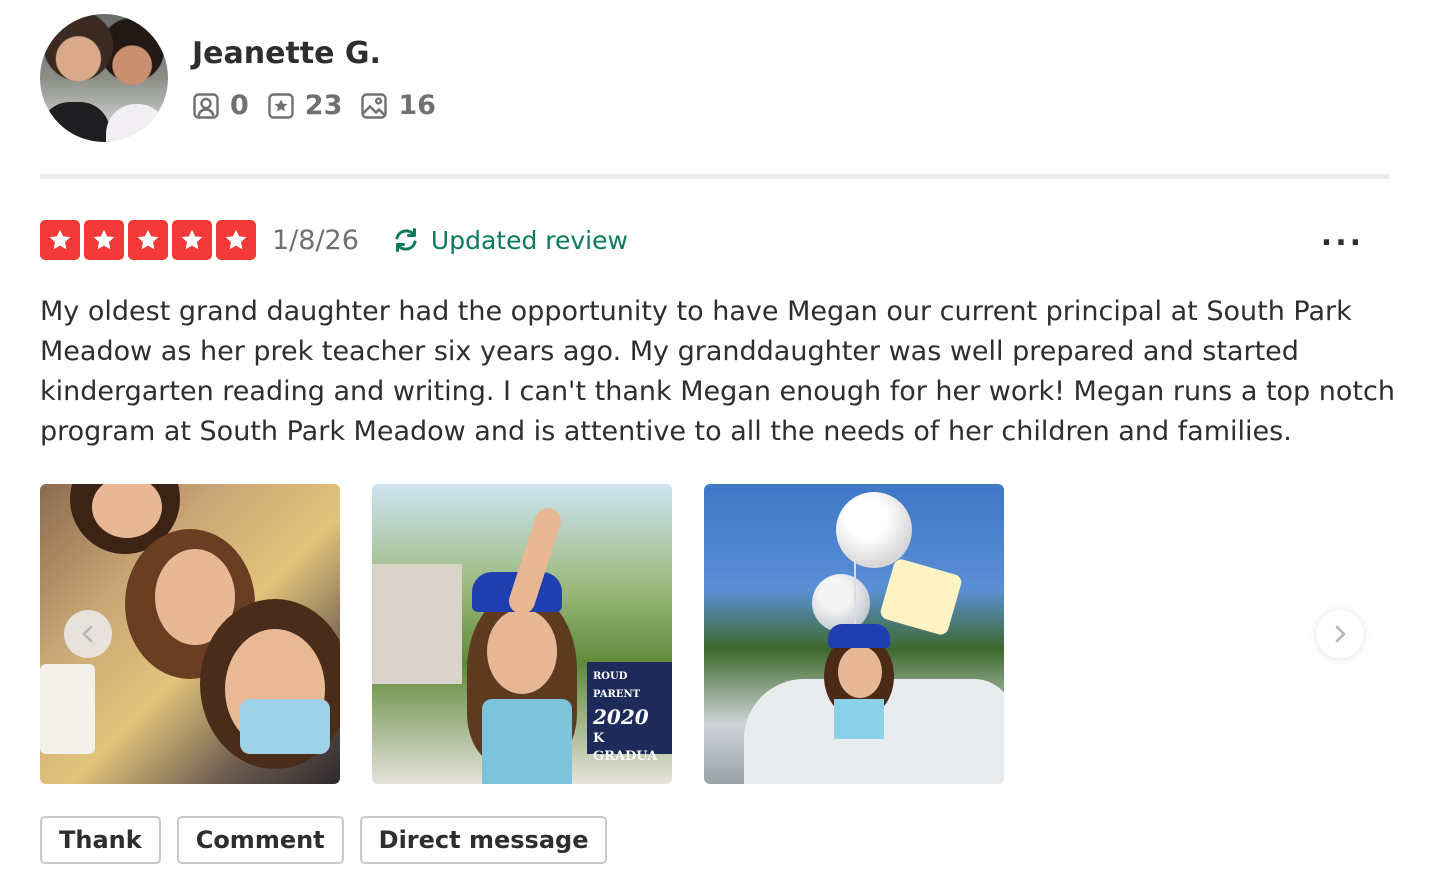 The height and width of the screenshot is (896, 1440). What do you see at coordinates (860, 672) in the screenshot?
I see `photo-3-face` at bounding box center [860, 672].